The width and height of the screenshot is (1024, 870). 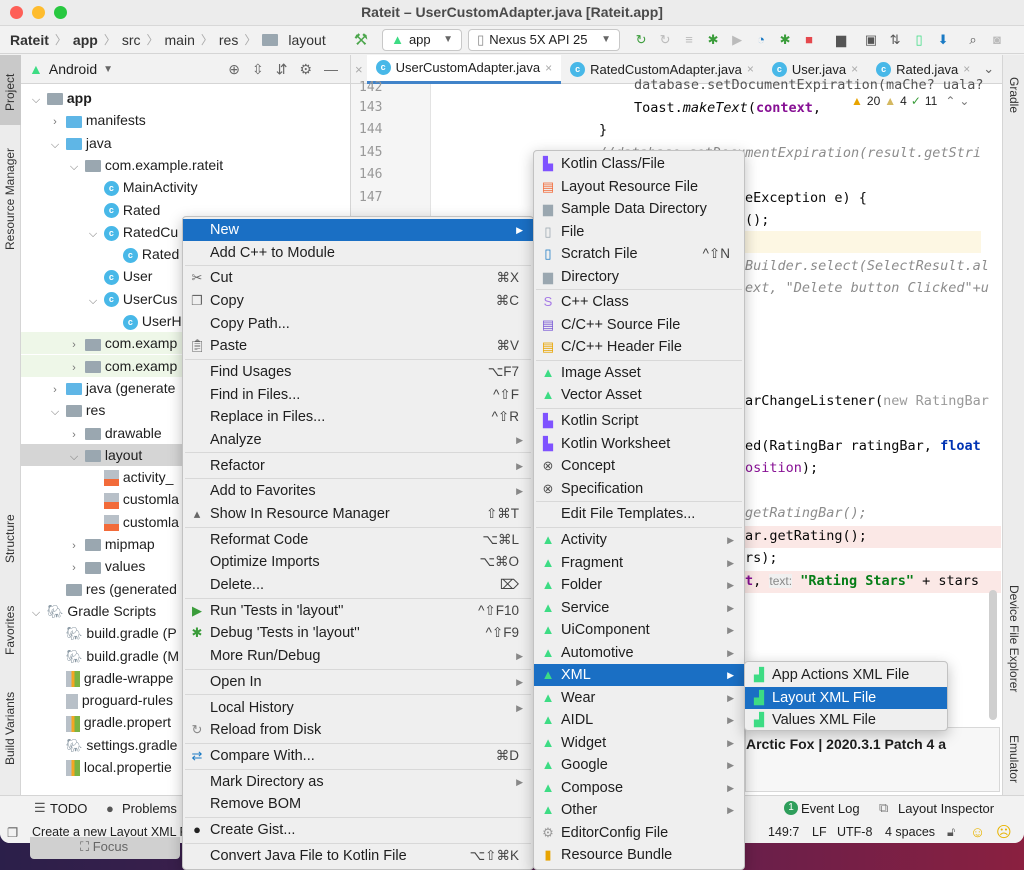 I want to click on resource-manager-tab: Resource Manager, so click(x=10, y=199).